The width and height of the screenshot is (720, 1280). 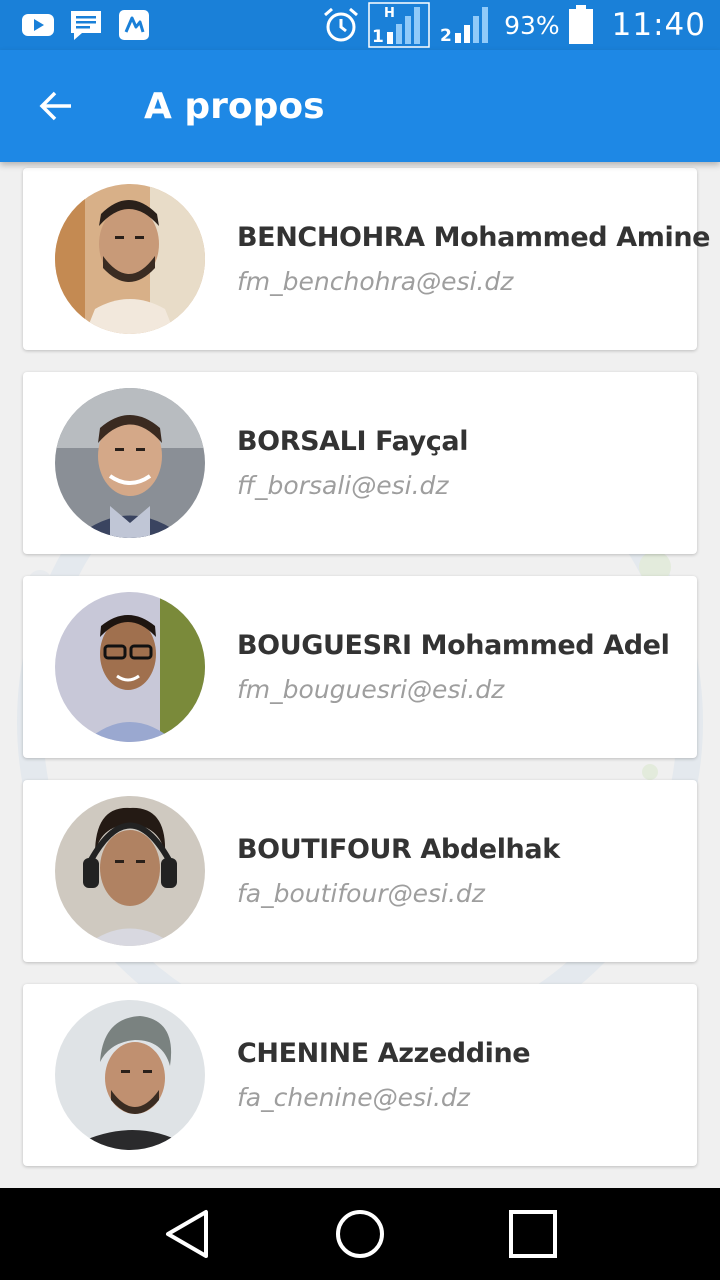 I want to click on back-triangle-icon, so click(x=186, y=1234).